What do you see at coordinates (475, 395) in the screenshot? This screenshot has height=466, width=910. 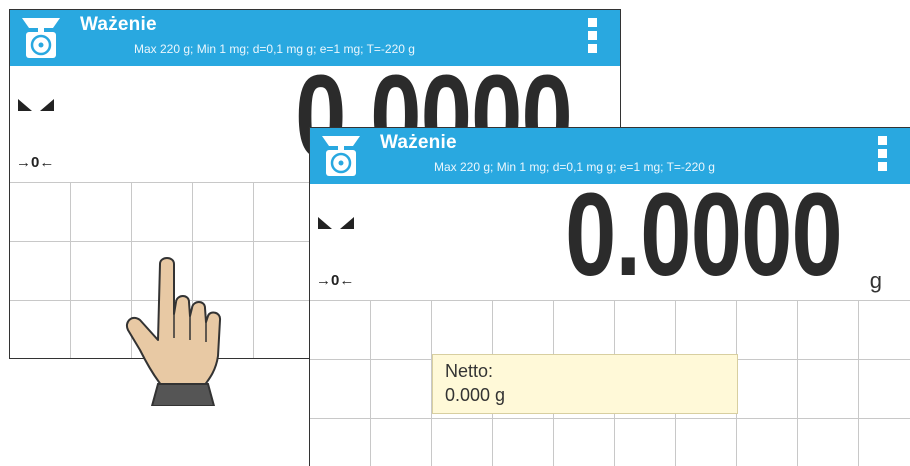 I see `net-value: 0.000 g` at bounding box center [475, 395].